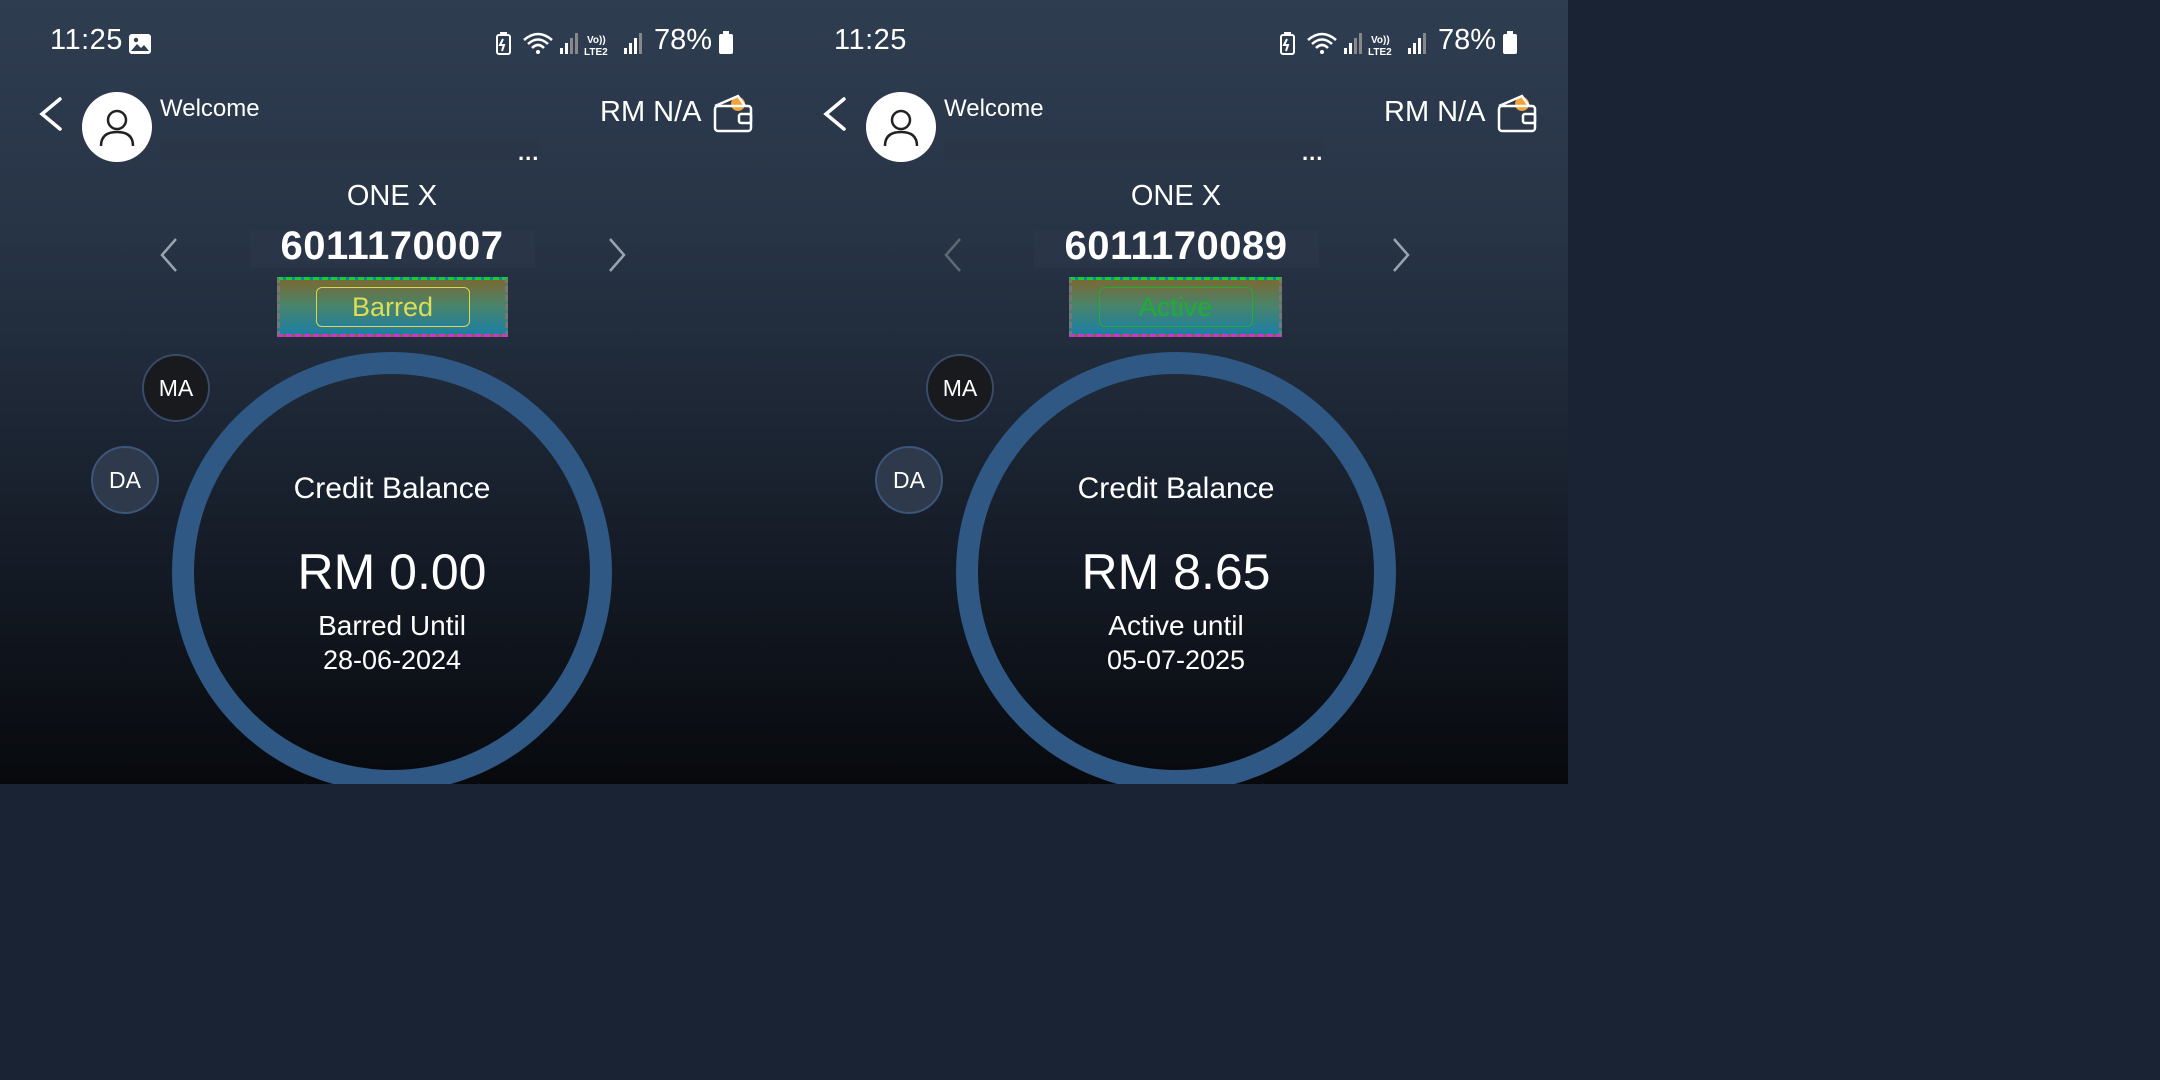 The width and height of the screenshot is (2160, 1080). What do you see at coordinates (1176, 625) in the screenshot?
I see `validity-label: Active until` at bounding box center [1176, 625].